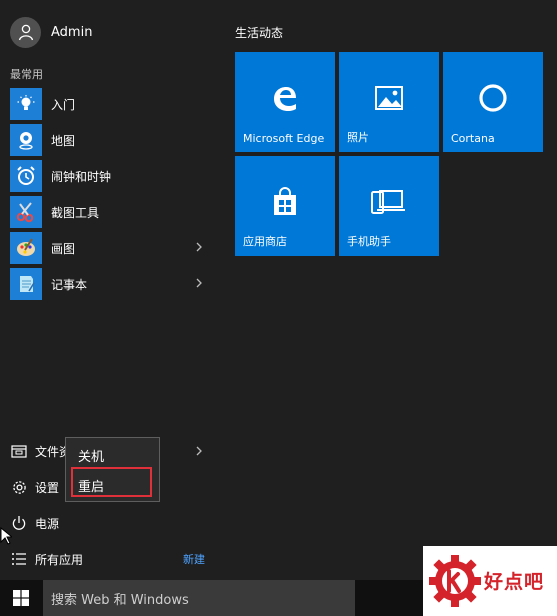  Describe the element at coordinates (63, 248) in the screenshot. I see `app-label: 画图` at that location.